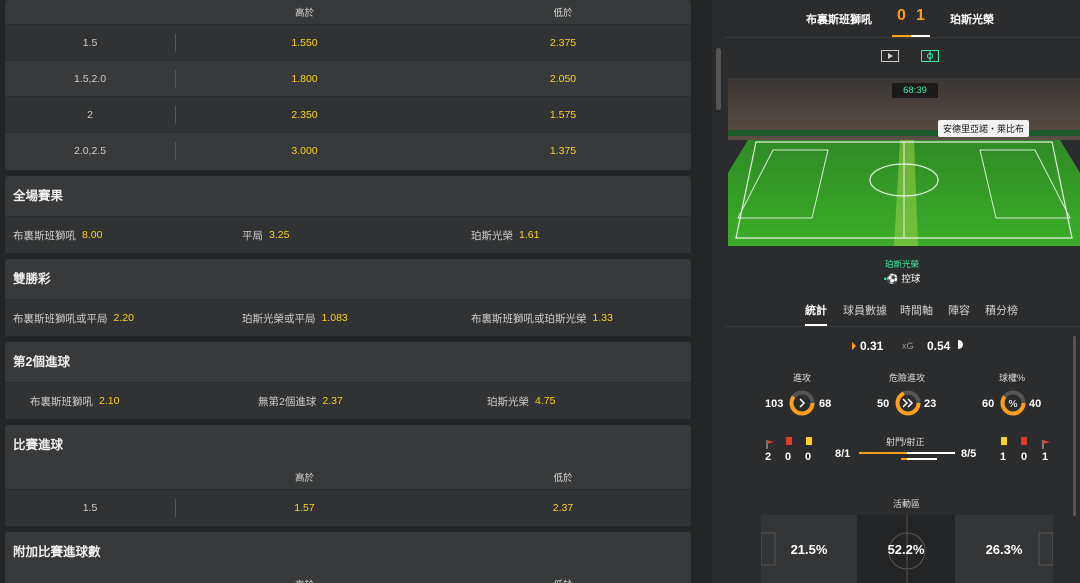 The image size is (1080, 583). Describe the element at coordinates (348, 234) in the screenshot. I see `selection-row: 布裏斯班獅吼 8.00 平局 3.25 珀斯光榮 1.61` at that location.